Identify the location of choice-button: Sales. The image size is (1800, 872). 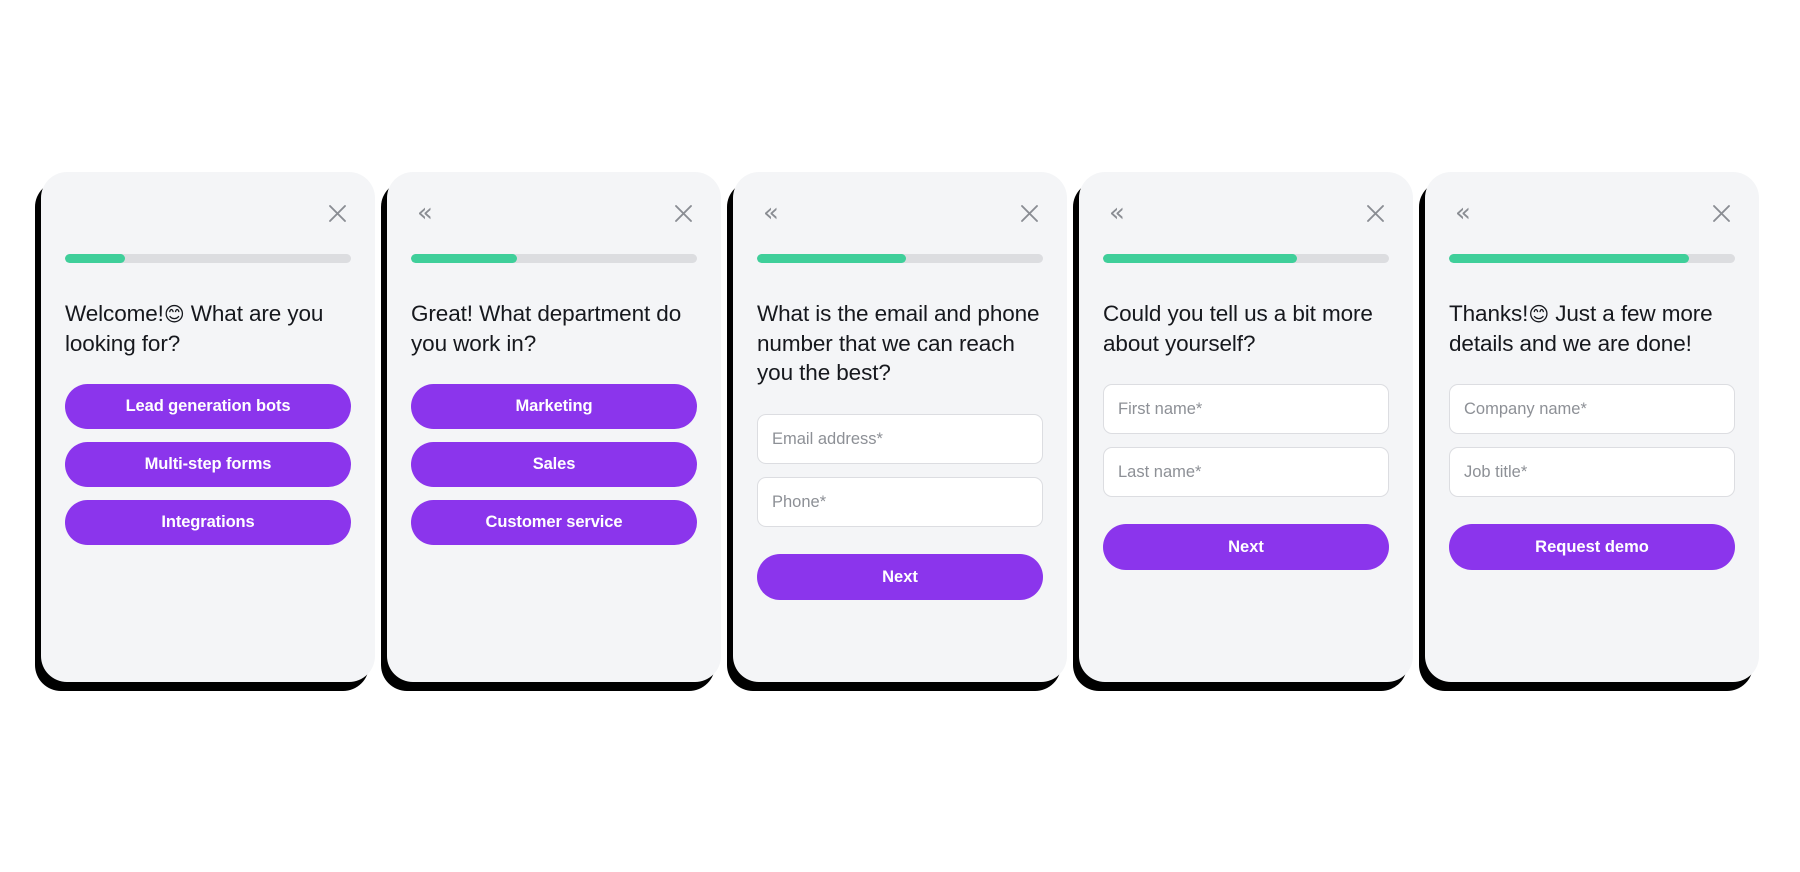
(554, 465).